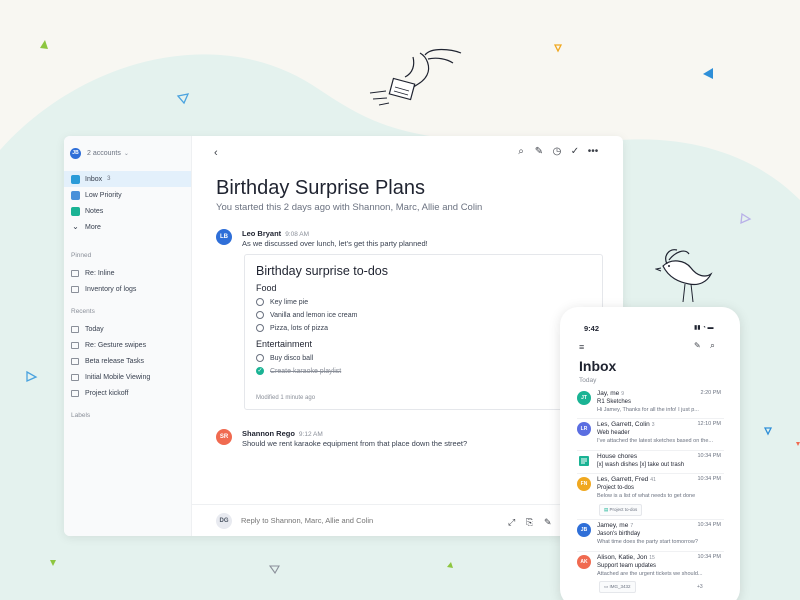 The height and width of the screenshot is (600, 800). What do you see at coordinates (314, 315) in the screenshot?
I see `todo-item-text: Vanilla and lemon ice cream` at bounding box center [314, 315].